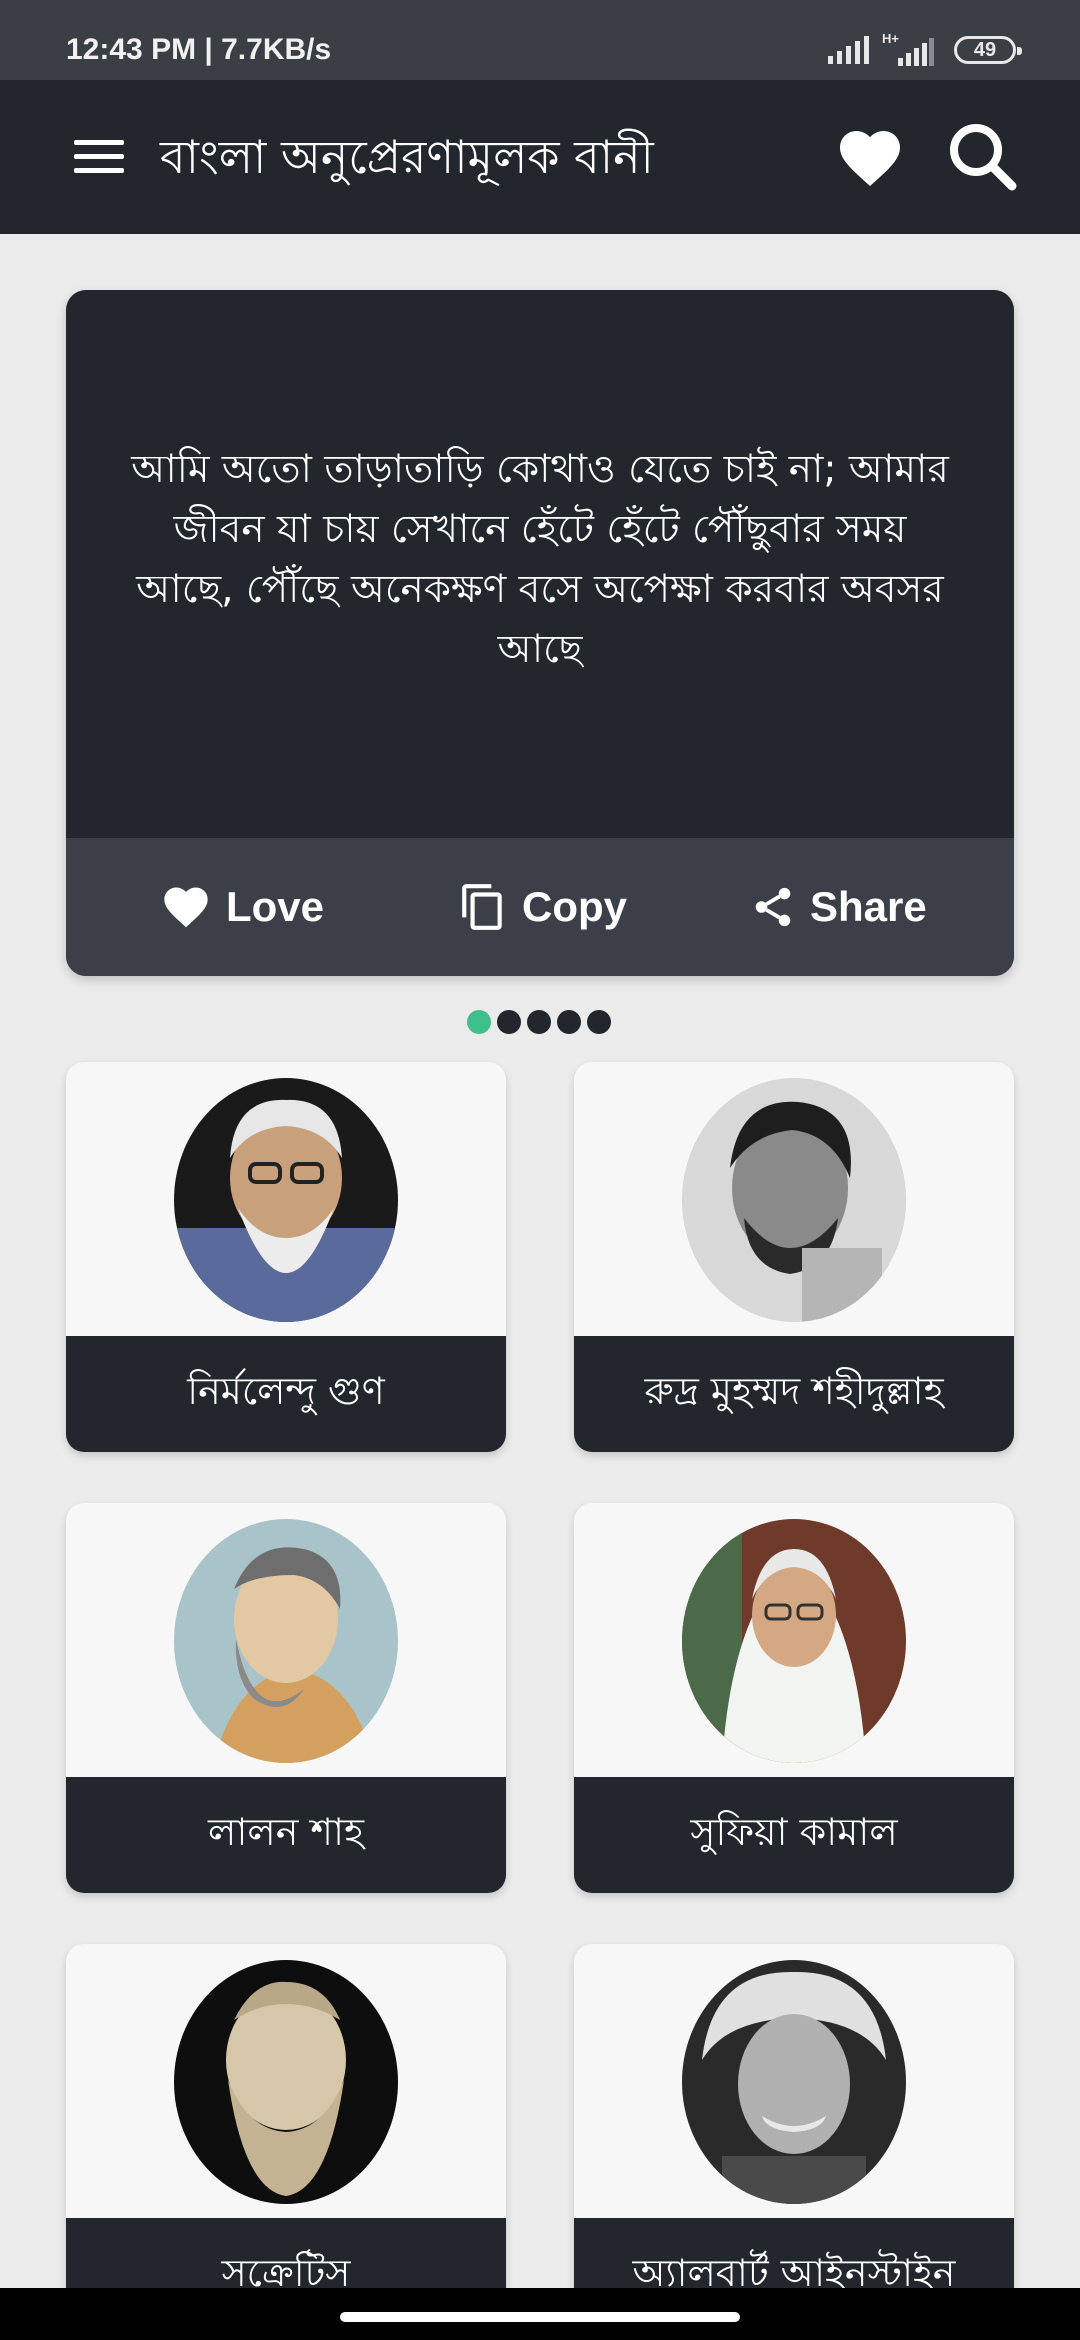  Describe the element at coordinates (916, 52) in the screenshot. I see `signal-2-icon` at that location.